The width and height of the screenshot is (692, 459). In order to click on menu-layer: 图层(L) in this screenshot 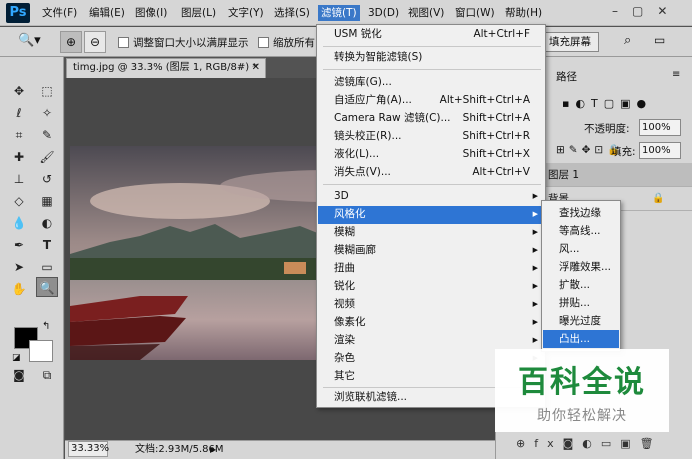, I will do `click(198, 13)`.